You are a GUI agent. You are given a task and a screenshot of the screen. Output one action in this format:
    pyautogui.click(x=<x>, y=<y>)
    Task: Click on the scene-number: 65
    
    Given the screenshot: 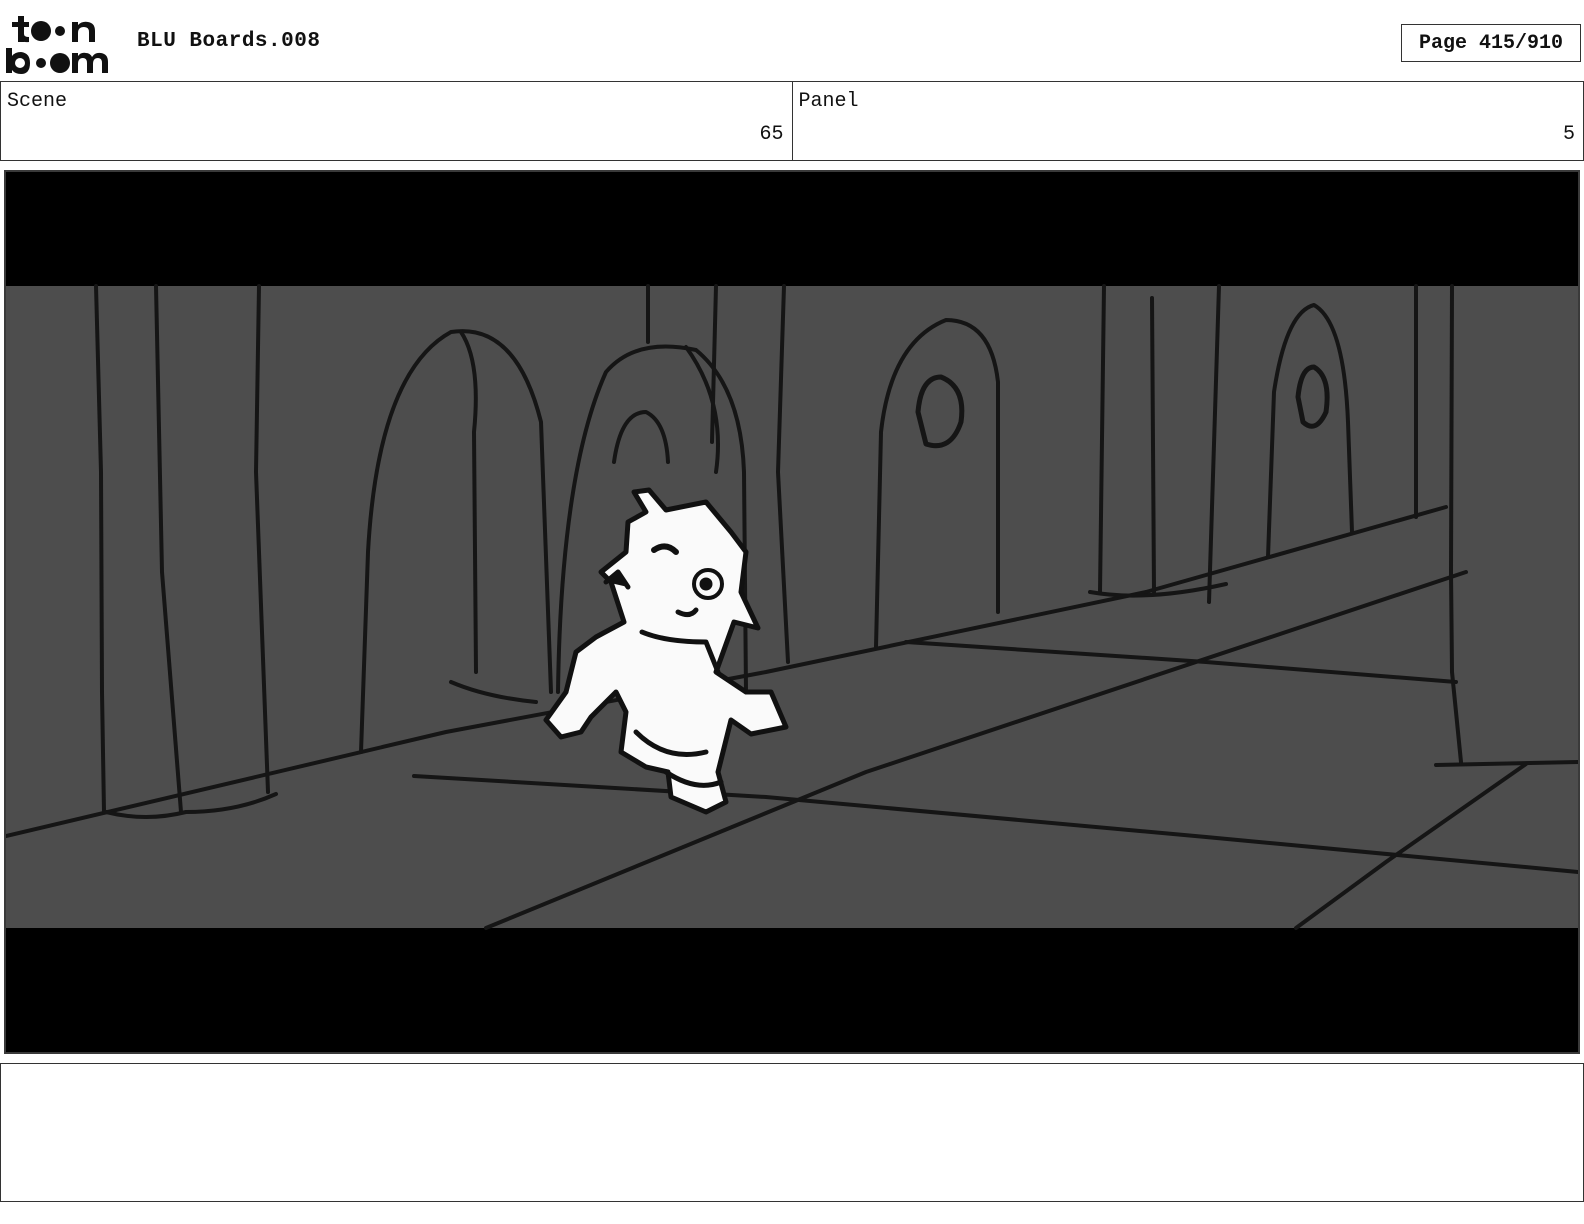 What is the action you would take?
    pyautogui.click(x=771, y=134)
    